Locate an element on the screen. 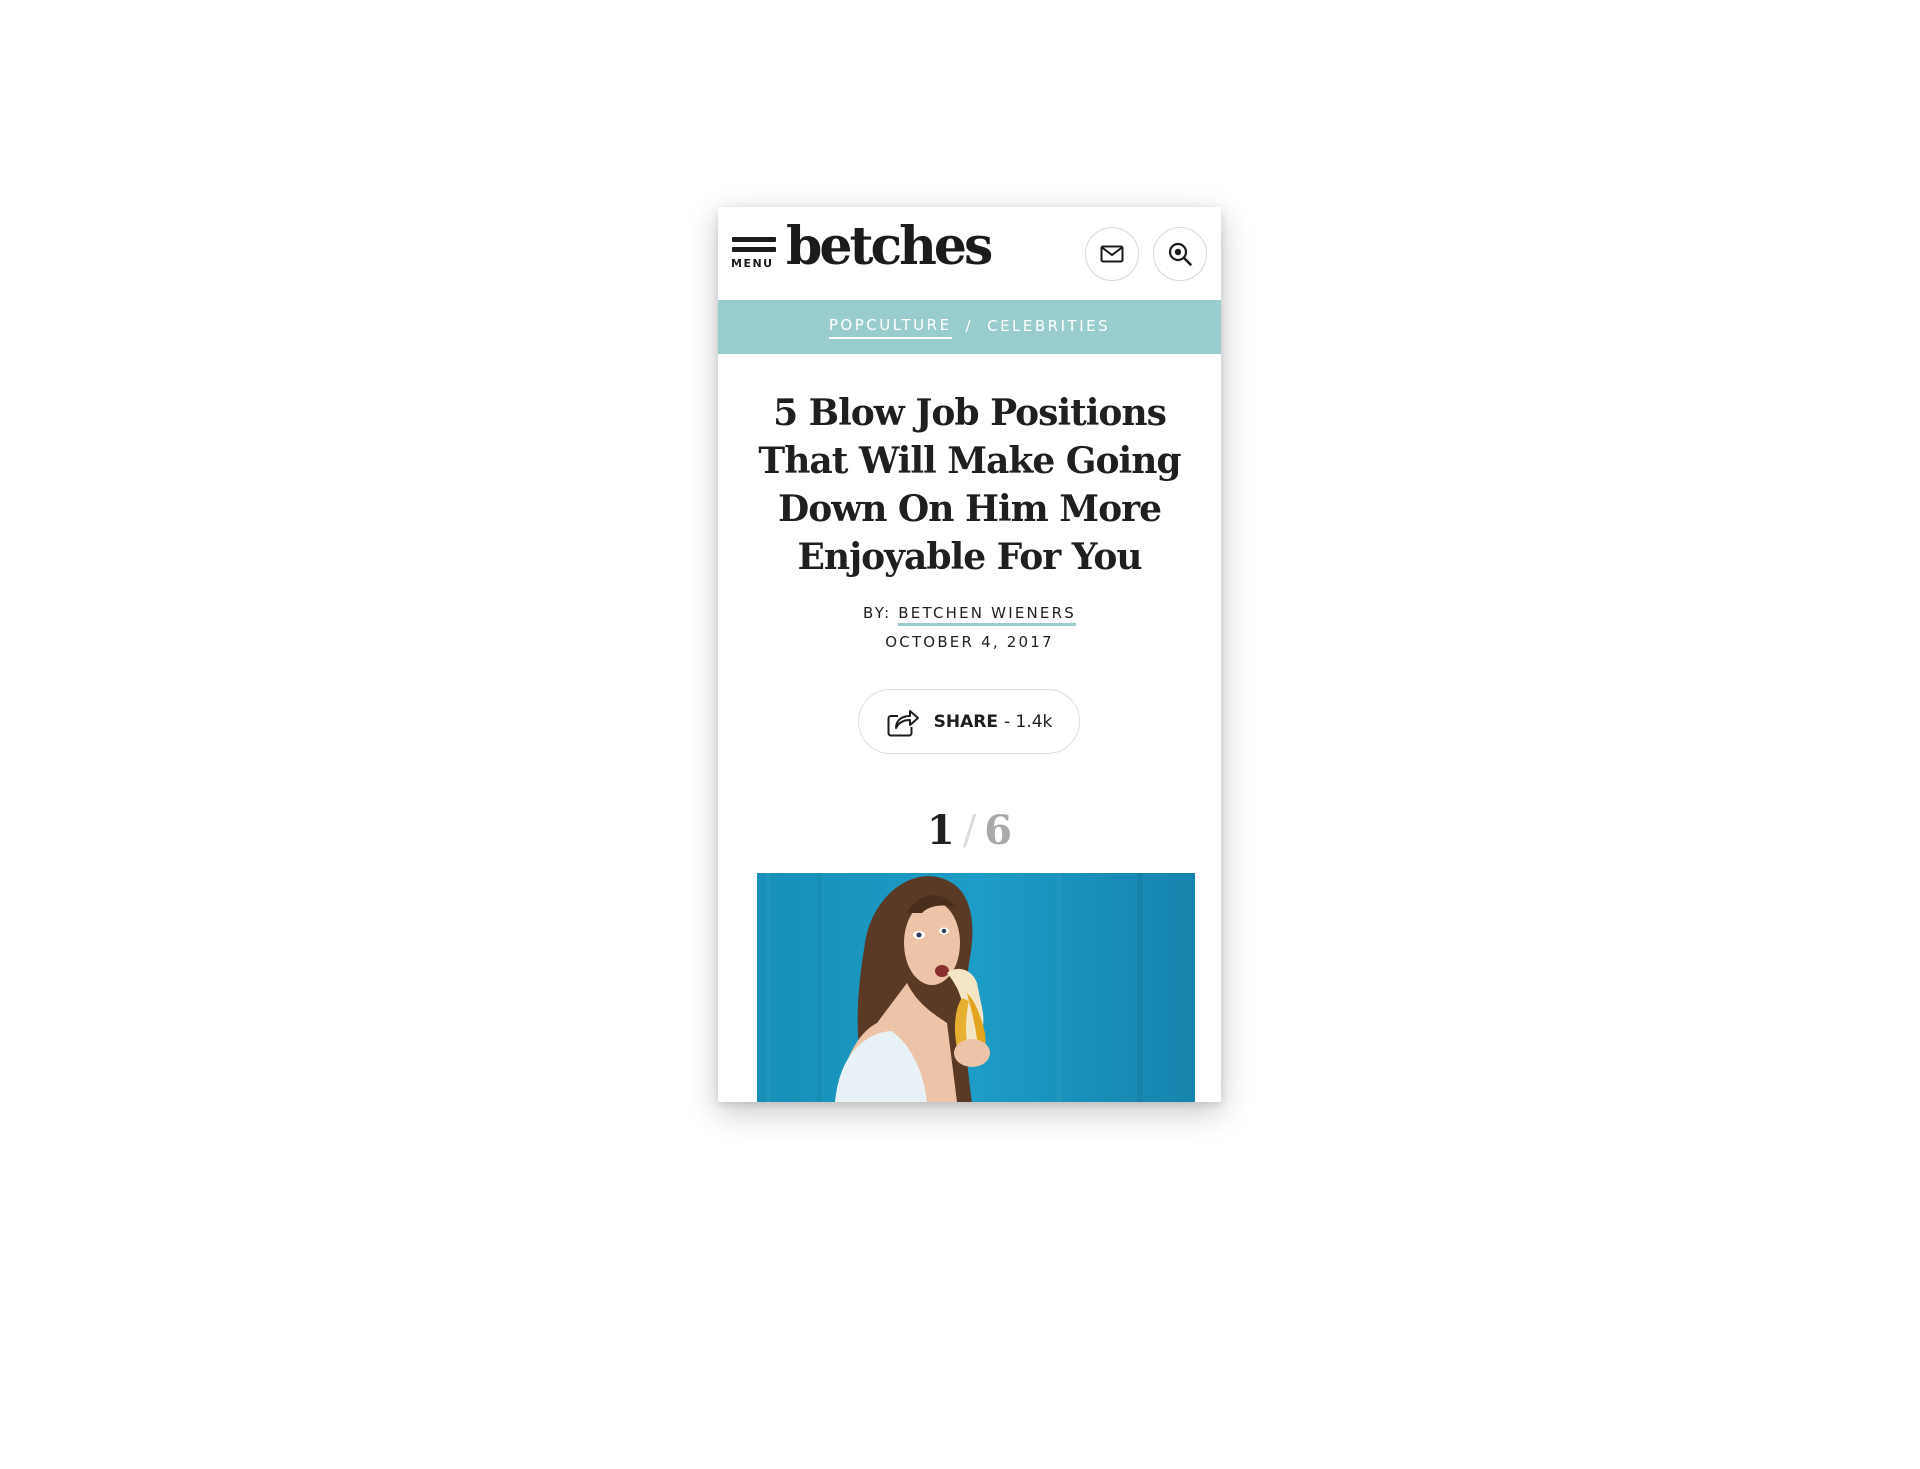 This screenshot has width=1920, height=1469. mail-icon is located at coordinates (1112, 254).